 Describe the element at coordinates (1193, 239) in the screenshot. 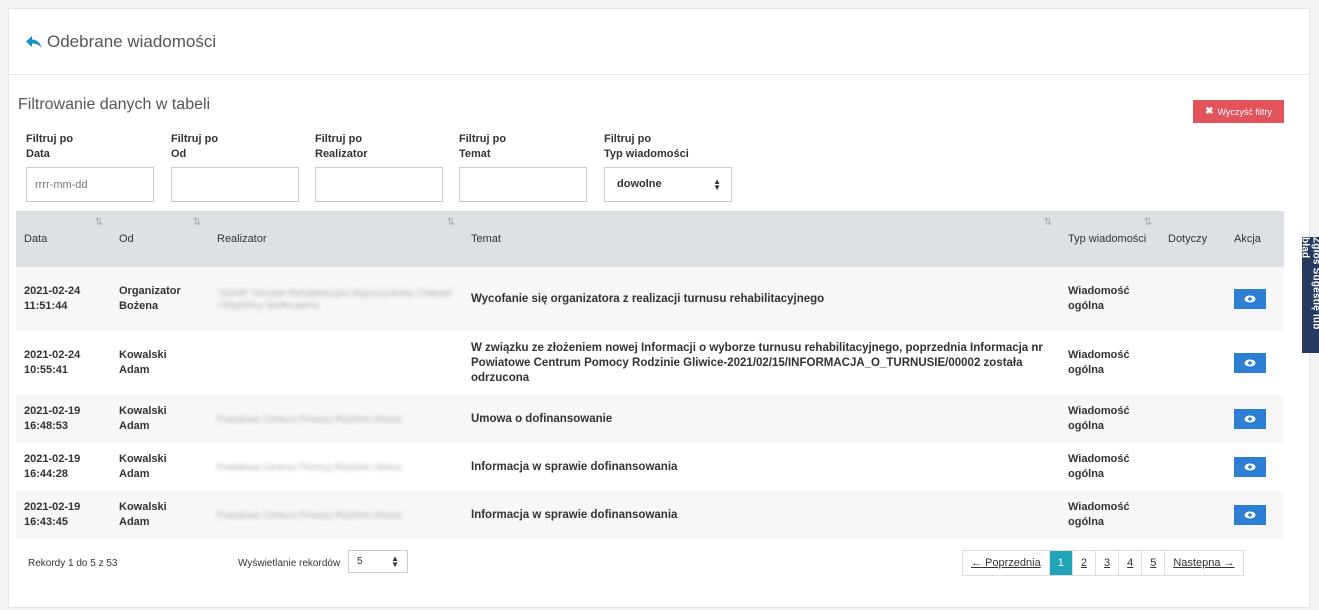

I see `col-concerns: Dotyczy` at that location.